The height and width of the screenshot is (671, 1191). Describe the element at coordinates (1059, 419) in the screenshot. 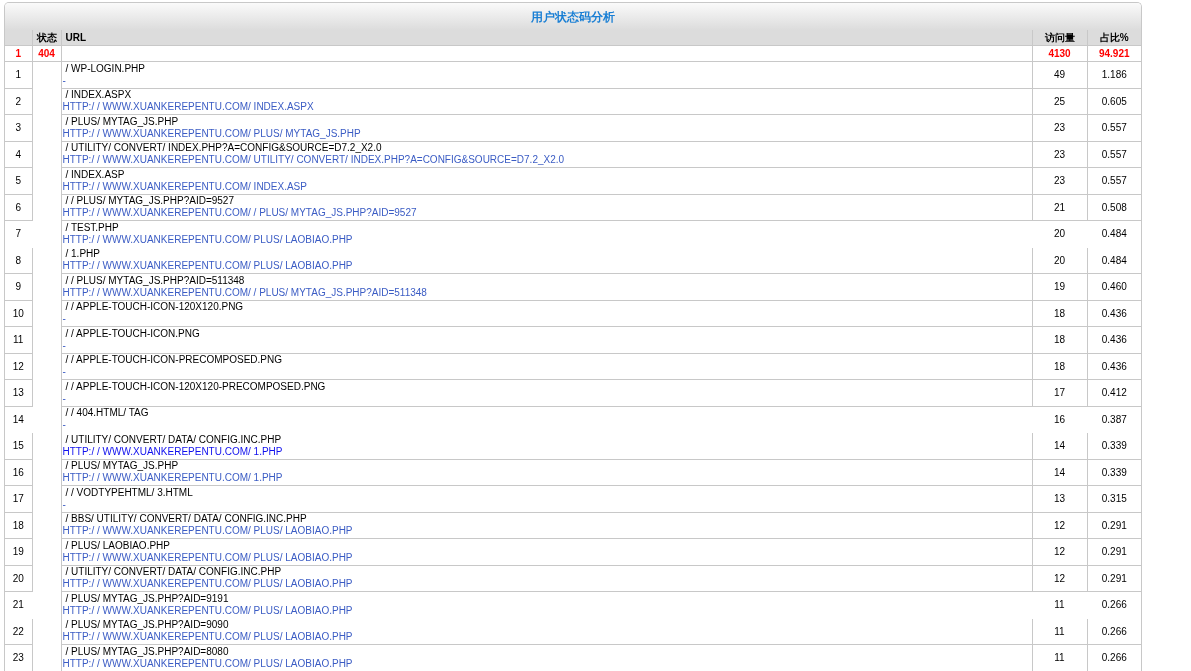

I see `visit-count: 16` at that location.